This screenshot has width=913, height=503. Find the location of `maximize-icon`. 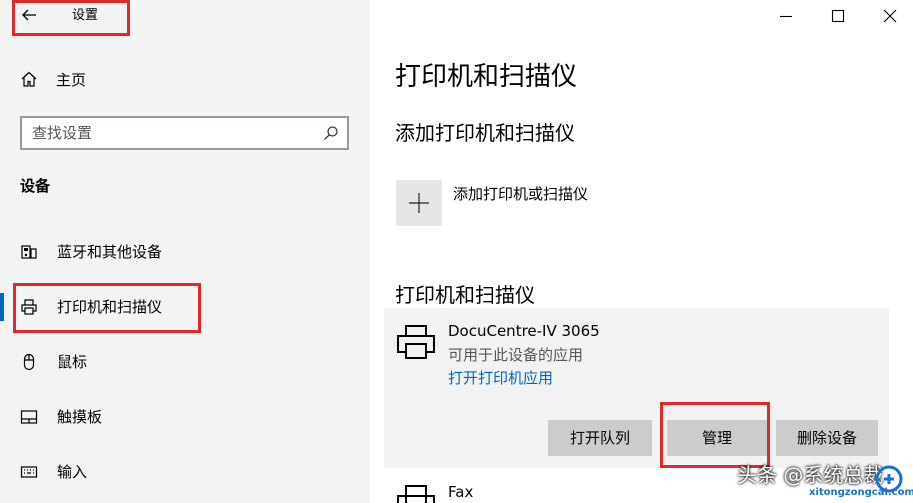

maximize-icon is located at coordinates (838, 16).